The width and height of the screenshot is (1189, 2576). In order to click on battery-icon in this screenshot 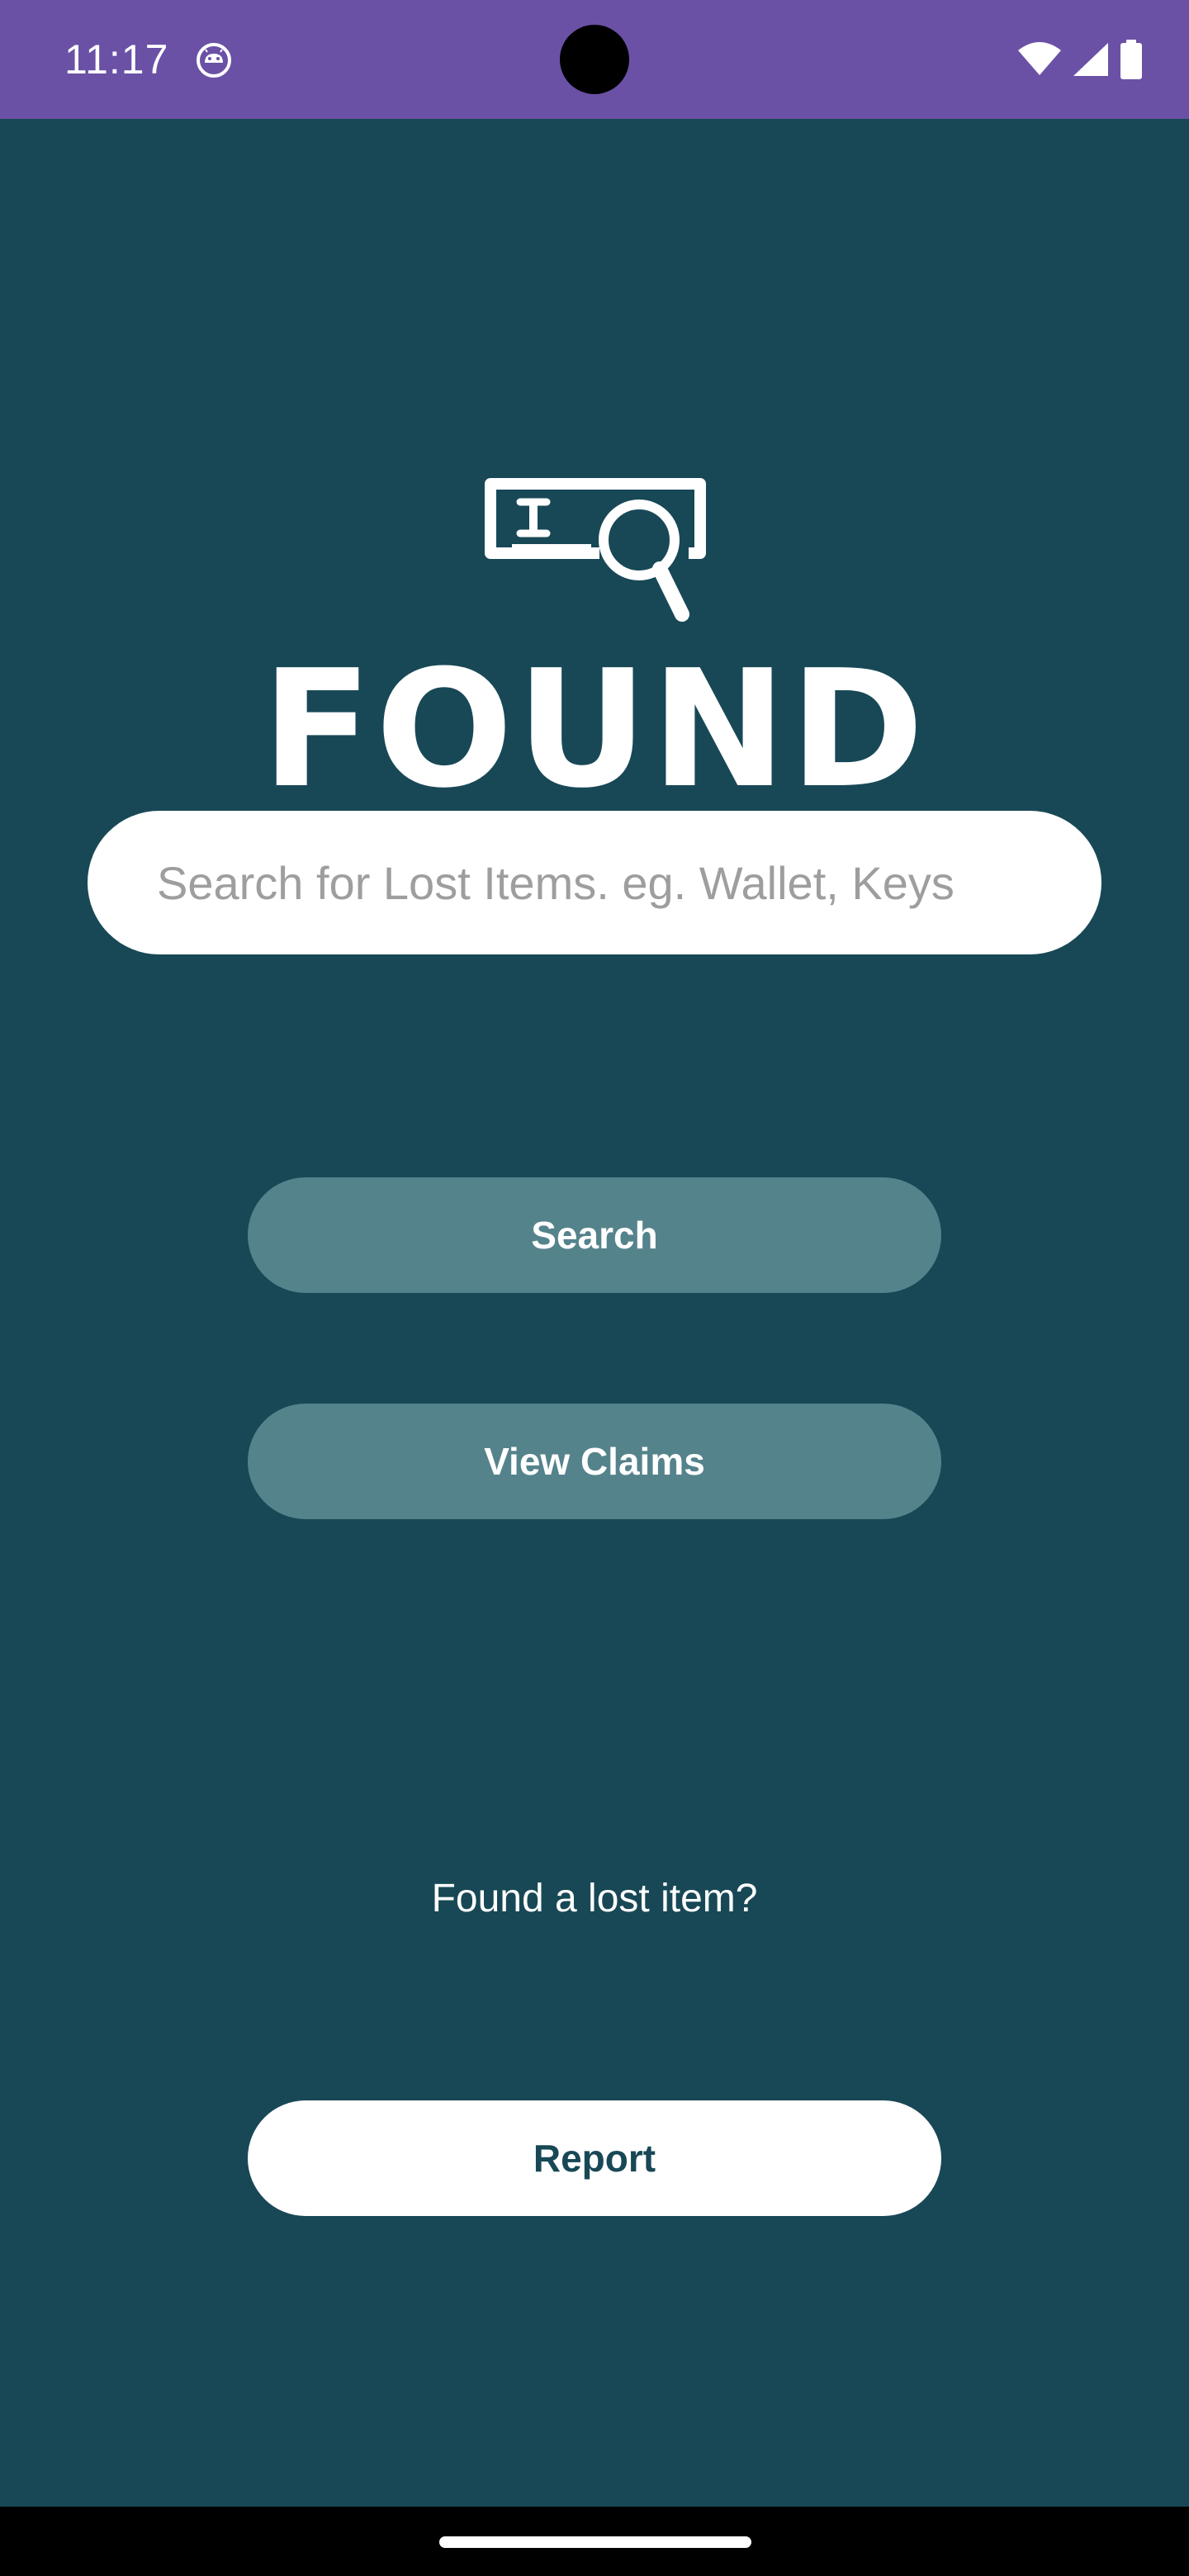, I will do `click(1131, 59)`.